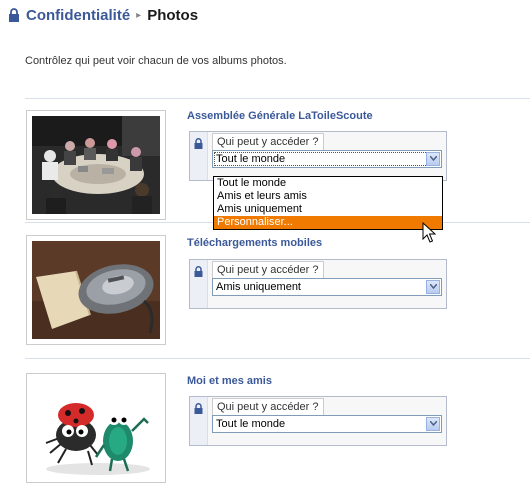  Describe the element at coordinates (328, 209) in the screenshot. I see `dropdown-option: Amis uniquement` at that location.